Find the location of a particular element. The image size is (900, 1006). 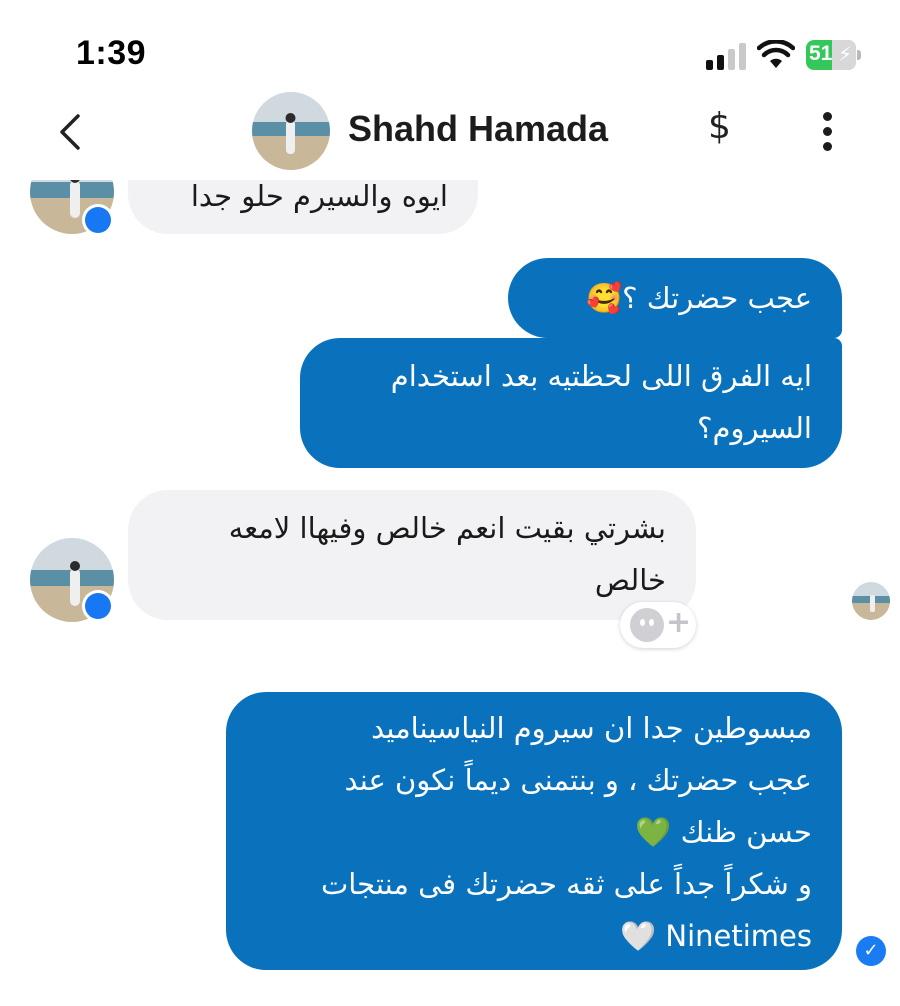

message-text: ايه الفرق اللى لحظتيه بعد استخدام is located at coordinates (601, 376).